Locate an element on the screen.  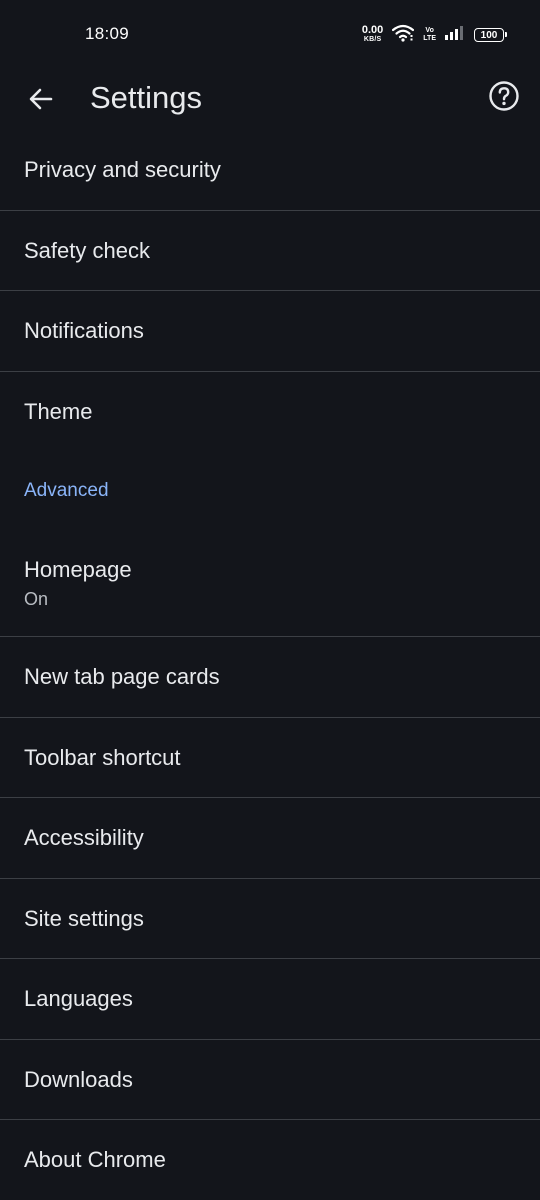
network-speed-value: 0.00 is located at coordinates (372, 30).